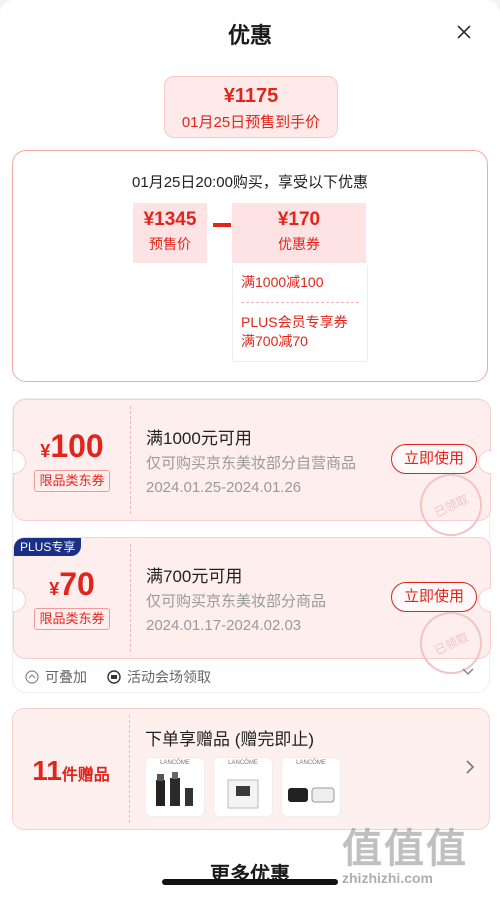 The height and width of the screenshot is (897, 500). Describe the element at coordinates (224, 625) in the screenshot. I see `coupon-validity: 2024.01.17-2024.02.03` at that location.